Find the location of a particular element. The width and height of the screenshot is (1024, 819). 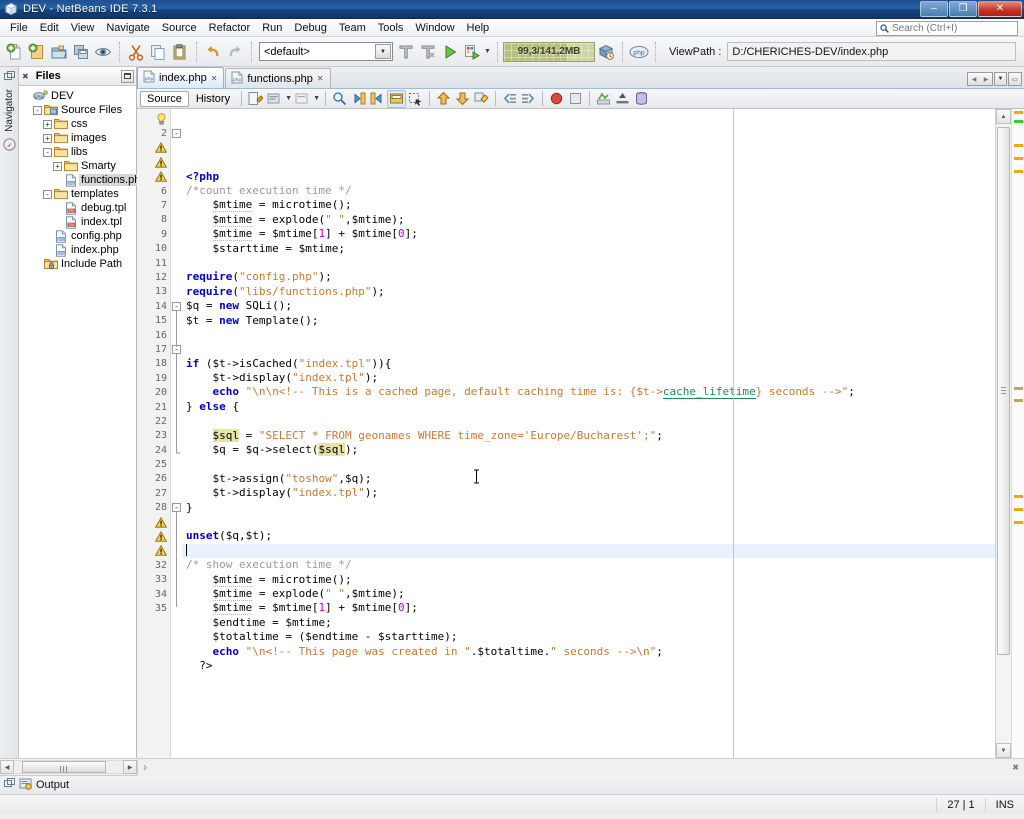

stop-button is located at coordinates (575, 99).